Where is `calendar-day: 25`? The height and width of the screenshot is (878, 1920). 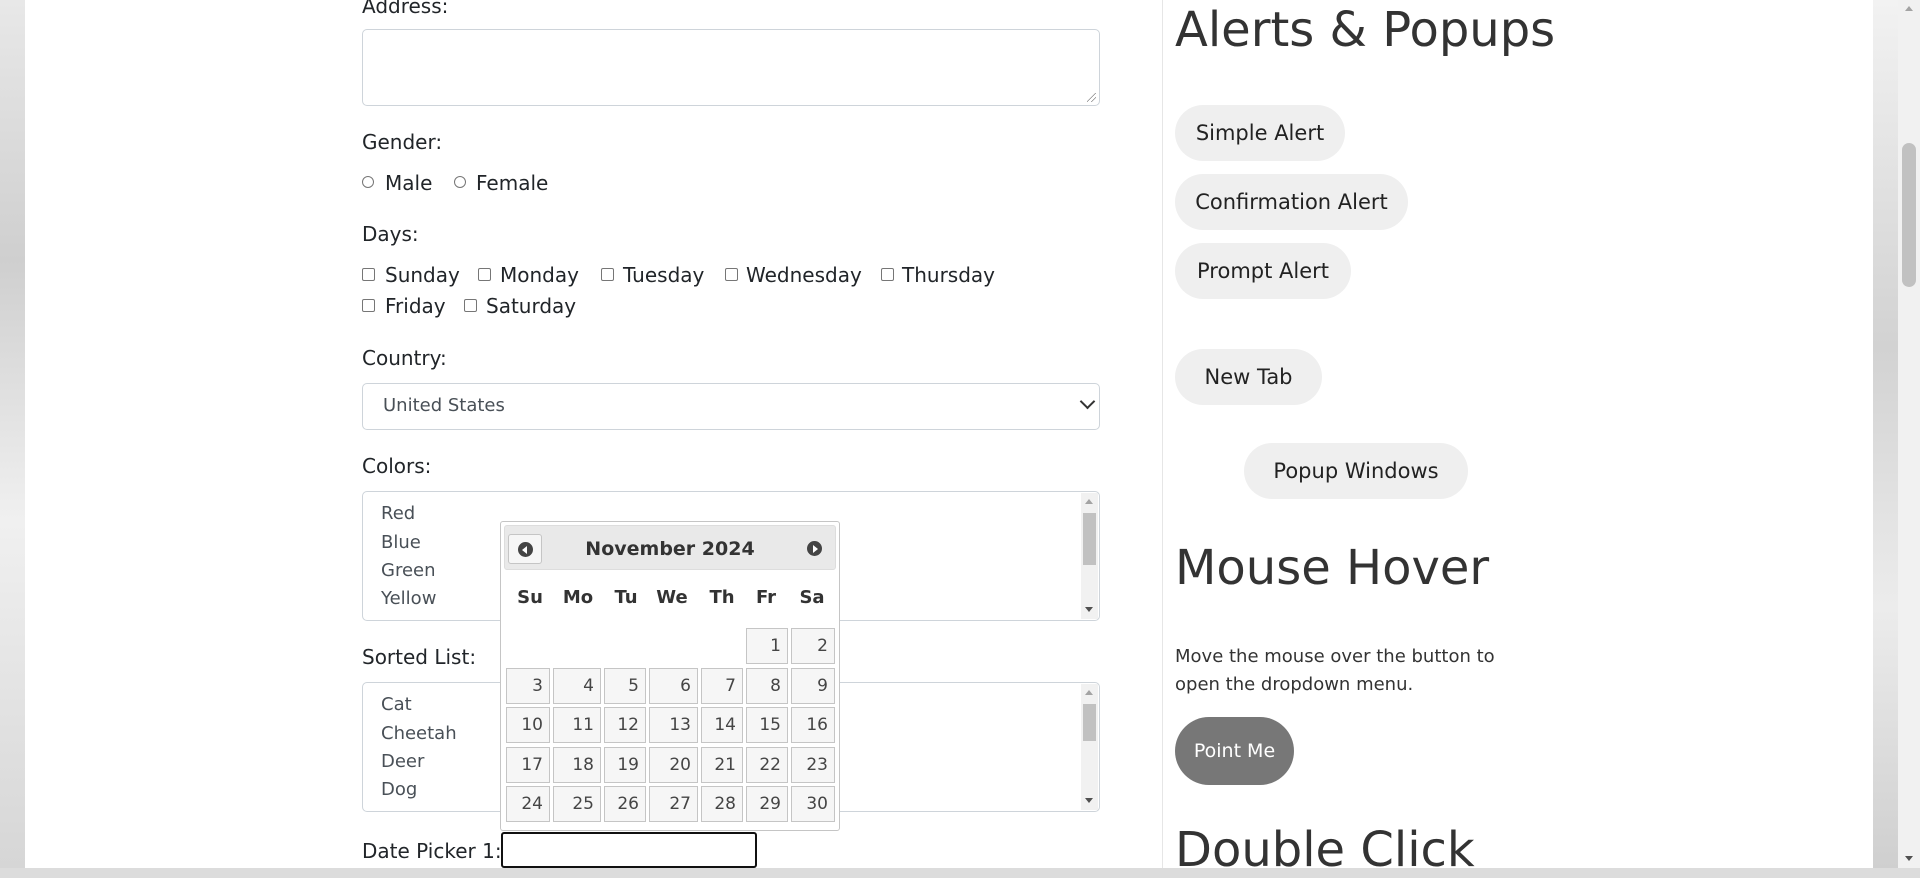 calendar-day: 25 is located at coordinates (577, 804).